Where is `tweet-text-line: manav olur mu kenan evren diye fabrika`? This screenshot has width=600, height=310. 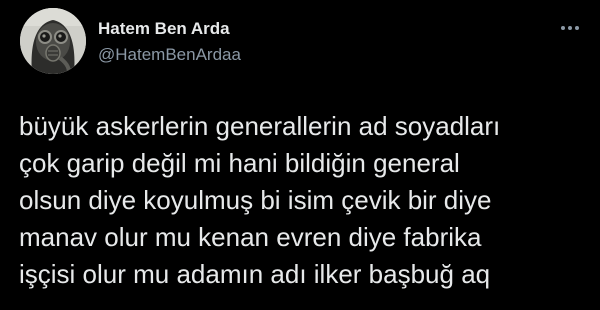 tweet-text-line: manav olur mu kenan evren diye fabrika is located at coordinates (250, 237).